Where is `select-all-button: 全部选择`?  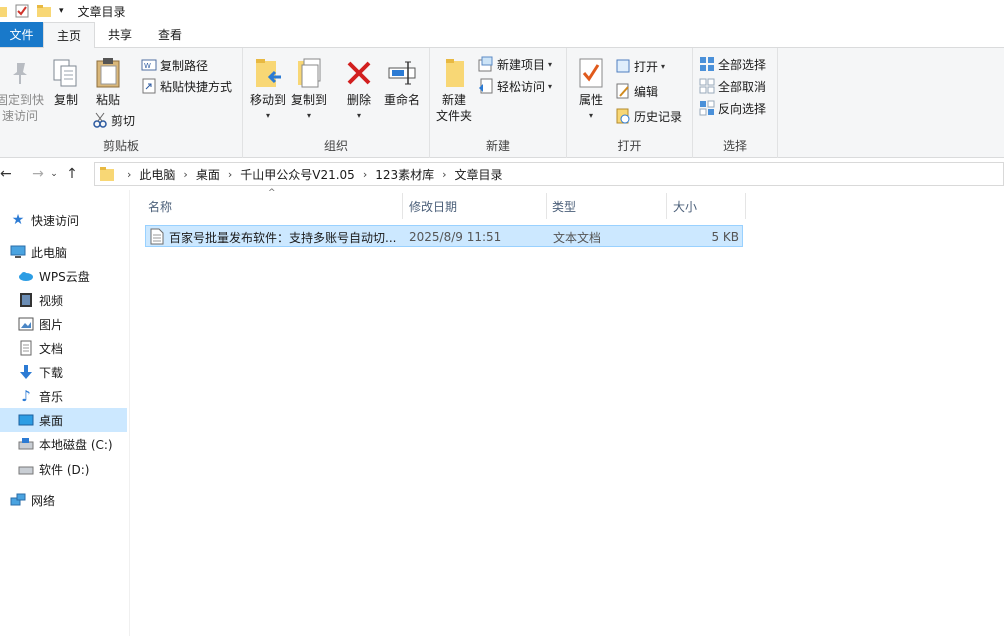
select-all-button: 全部选择 is located at coordinates (732, 64).